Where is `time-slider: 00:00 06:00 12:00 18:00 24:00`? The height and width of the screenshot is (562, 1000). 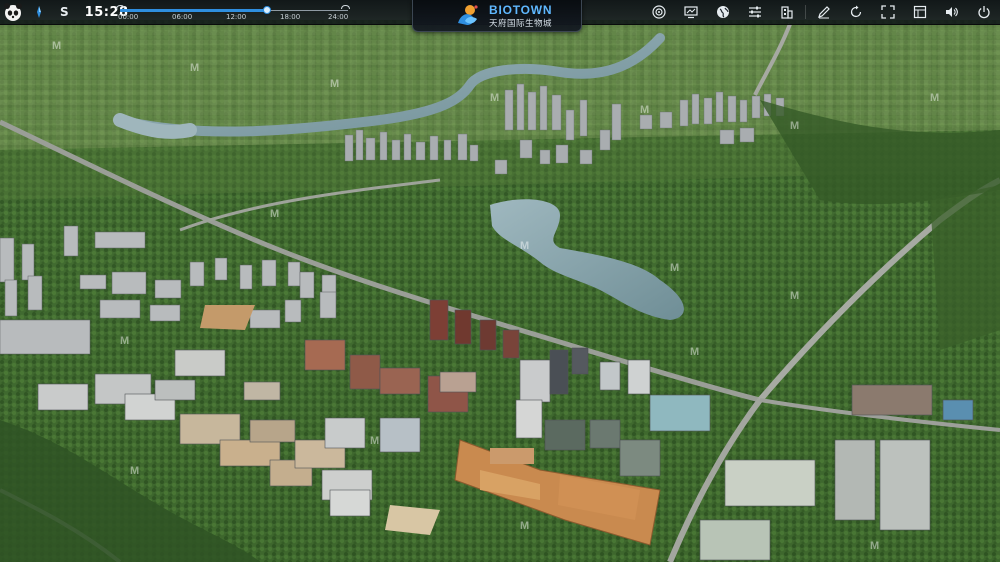 time-slider: 00:00 06:00 12:00 18:00 24:00 is located at coordinates (234, 12).